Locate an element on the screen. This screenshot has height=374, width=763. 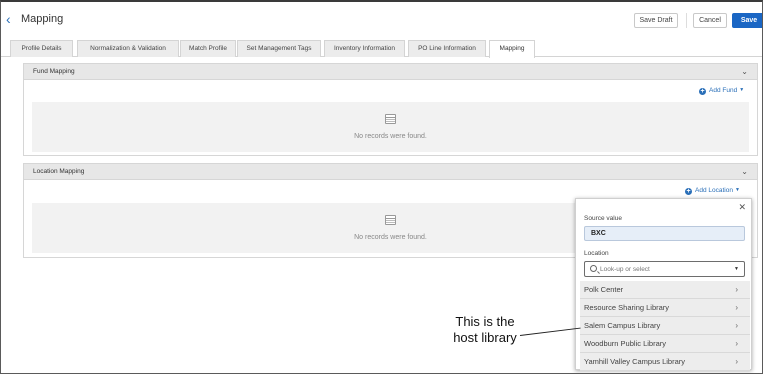
option-label: Woodburn Public Library is located at coordinates (625, 343).